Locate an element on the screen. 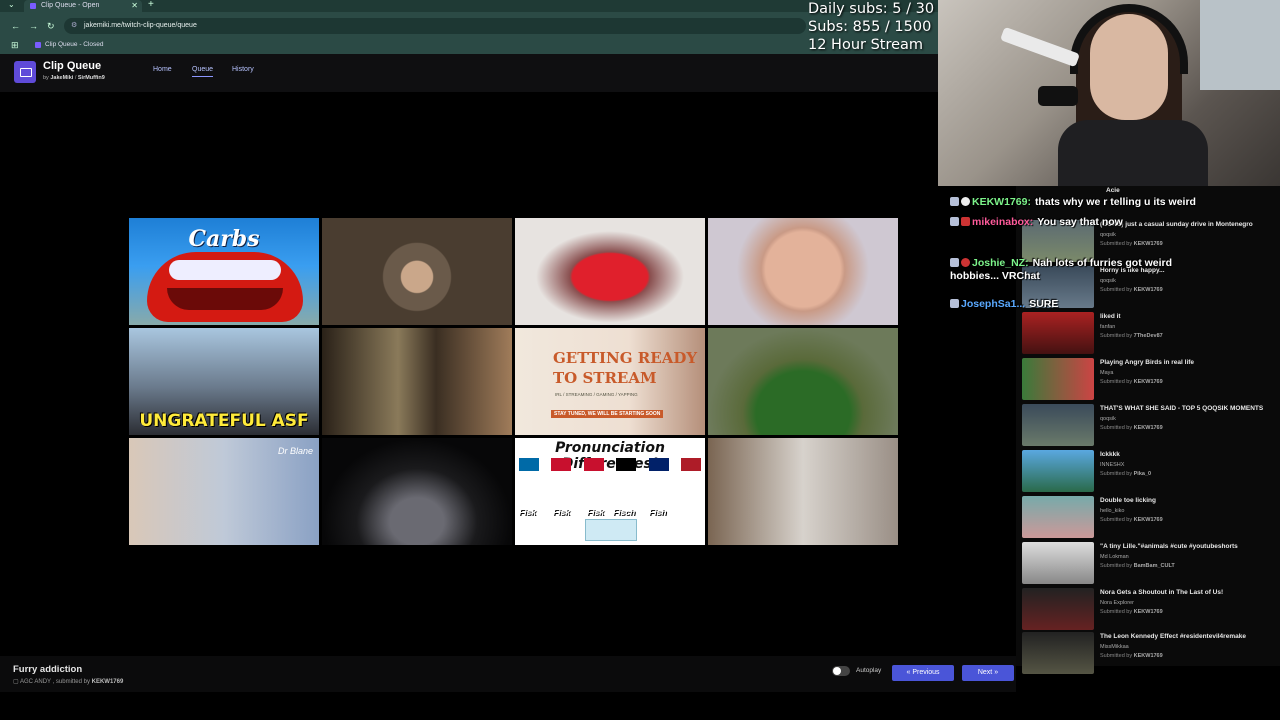 The image size is (1280, 720). car-mouth is located at coordinates (225, 299).